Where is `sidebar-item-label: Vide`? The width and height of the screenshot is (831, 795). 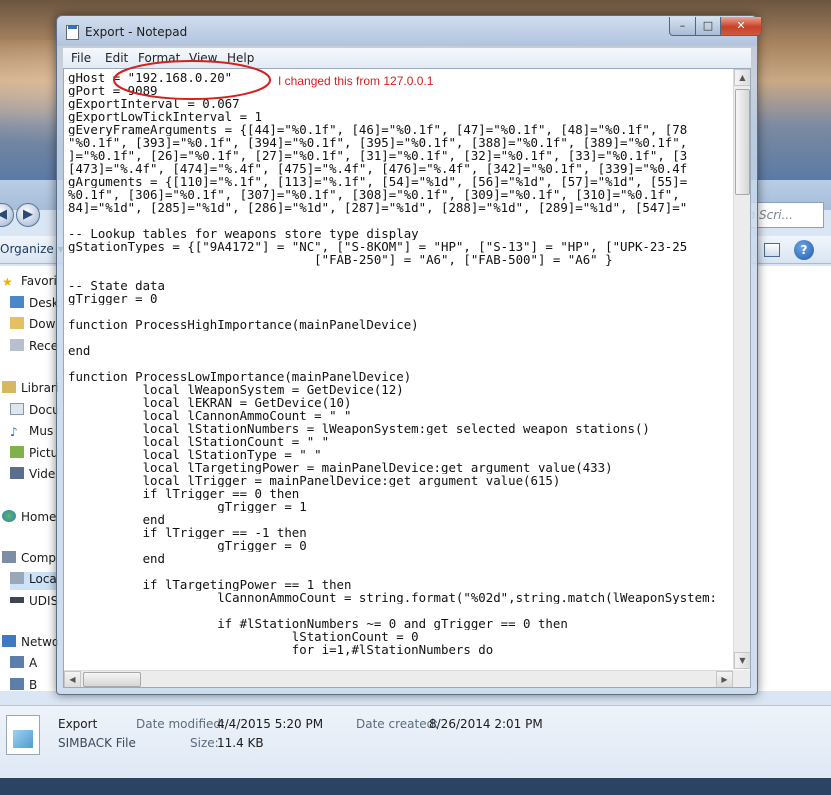
sidebar-item-label: Vide is located at coordinates (42, 474).